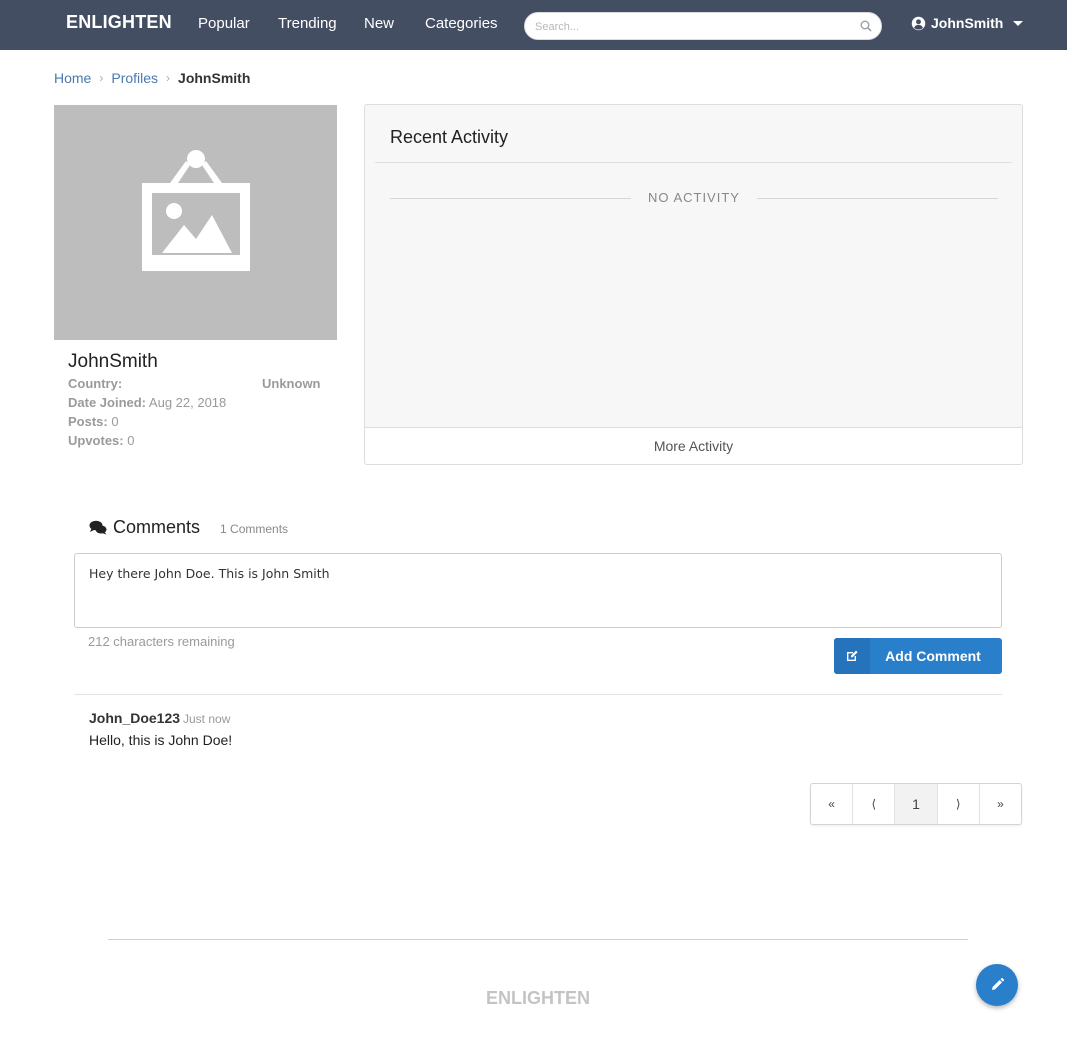  I want to click on profile-name: JohnSmith, so click(113, 361).